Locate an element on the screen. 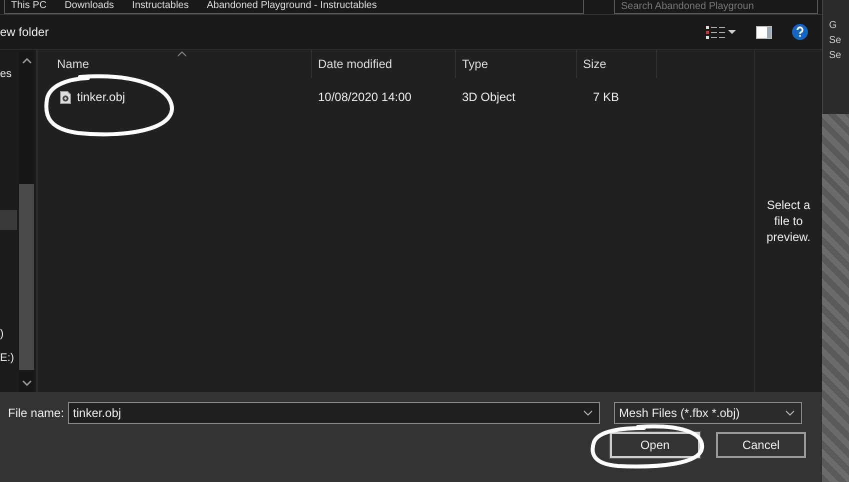  scrollbar is located at coordinates (26, 221).